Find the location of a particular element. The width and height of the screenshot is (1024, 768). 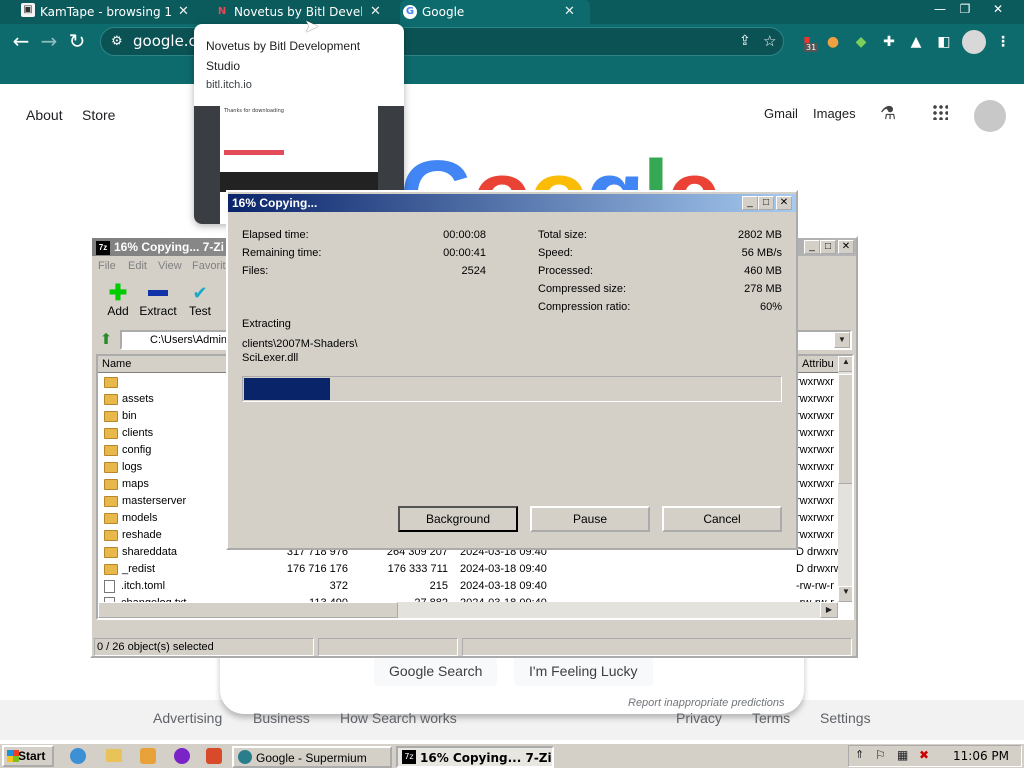

store-link: Store is located at coordinates (98, 115).